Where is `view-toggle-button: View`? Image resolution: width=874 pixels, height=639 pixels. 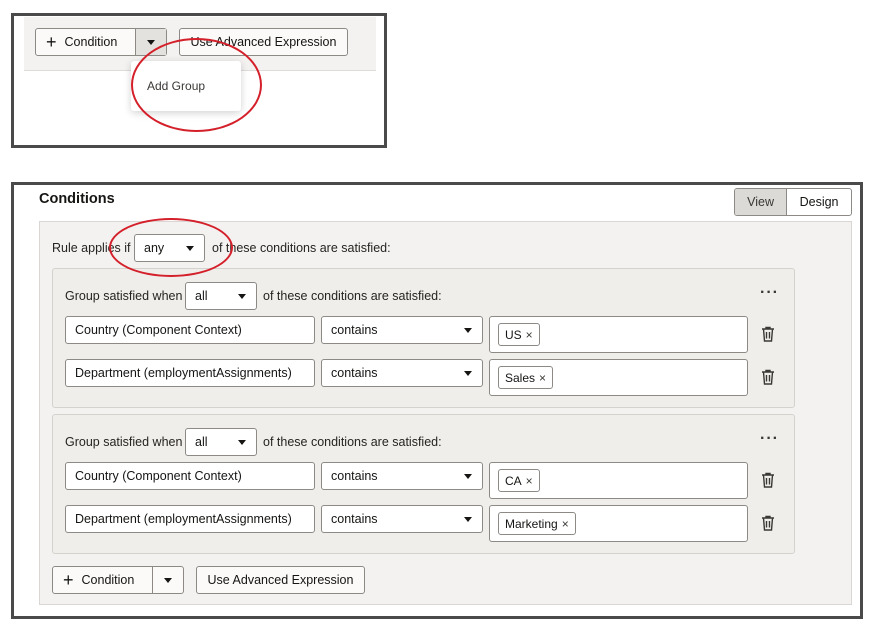
view-toggle-button: View is located at coordinates (761, 202).